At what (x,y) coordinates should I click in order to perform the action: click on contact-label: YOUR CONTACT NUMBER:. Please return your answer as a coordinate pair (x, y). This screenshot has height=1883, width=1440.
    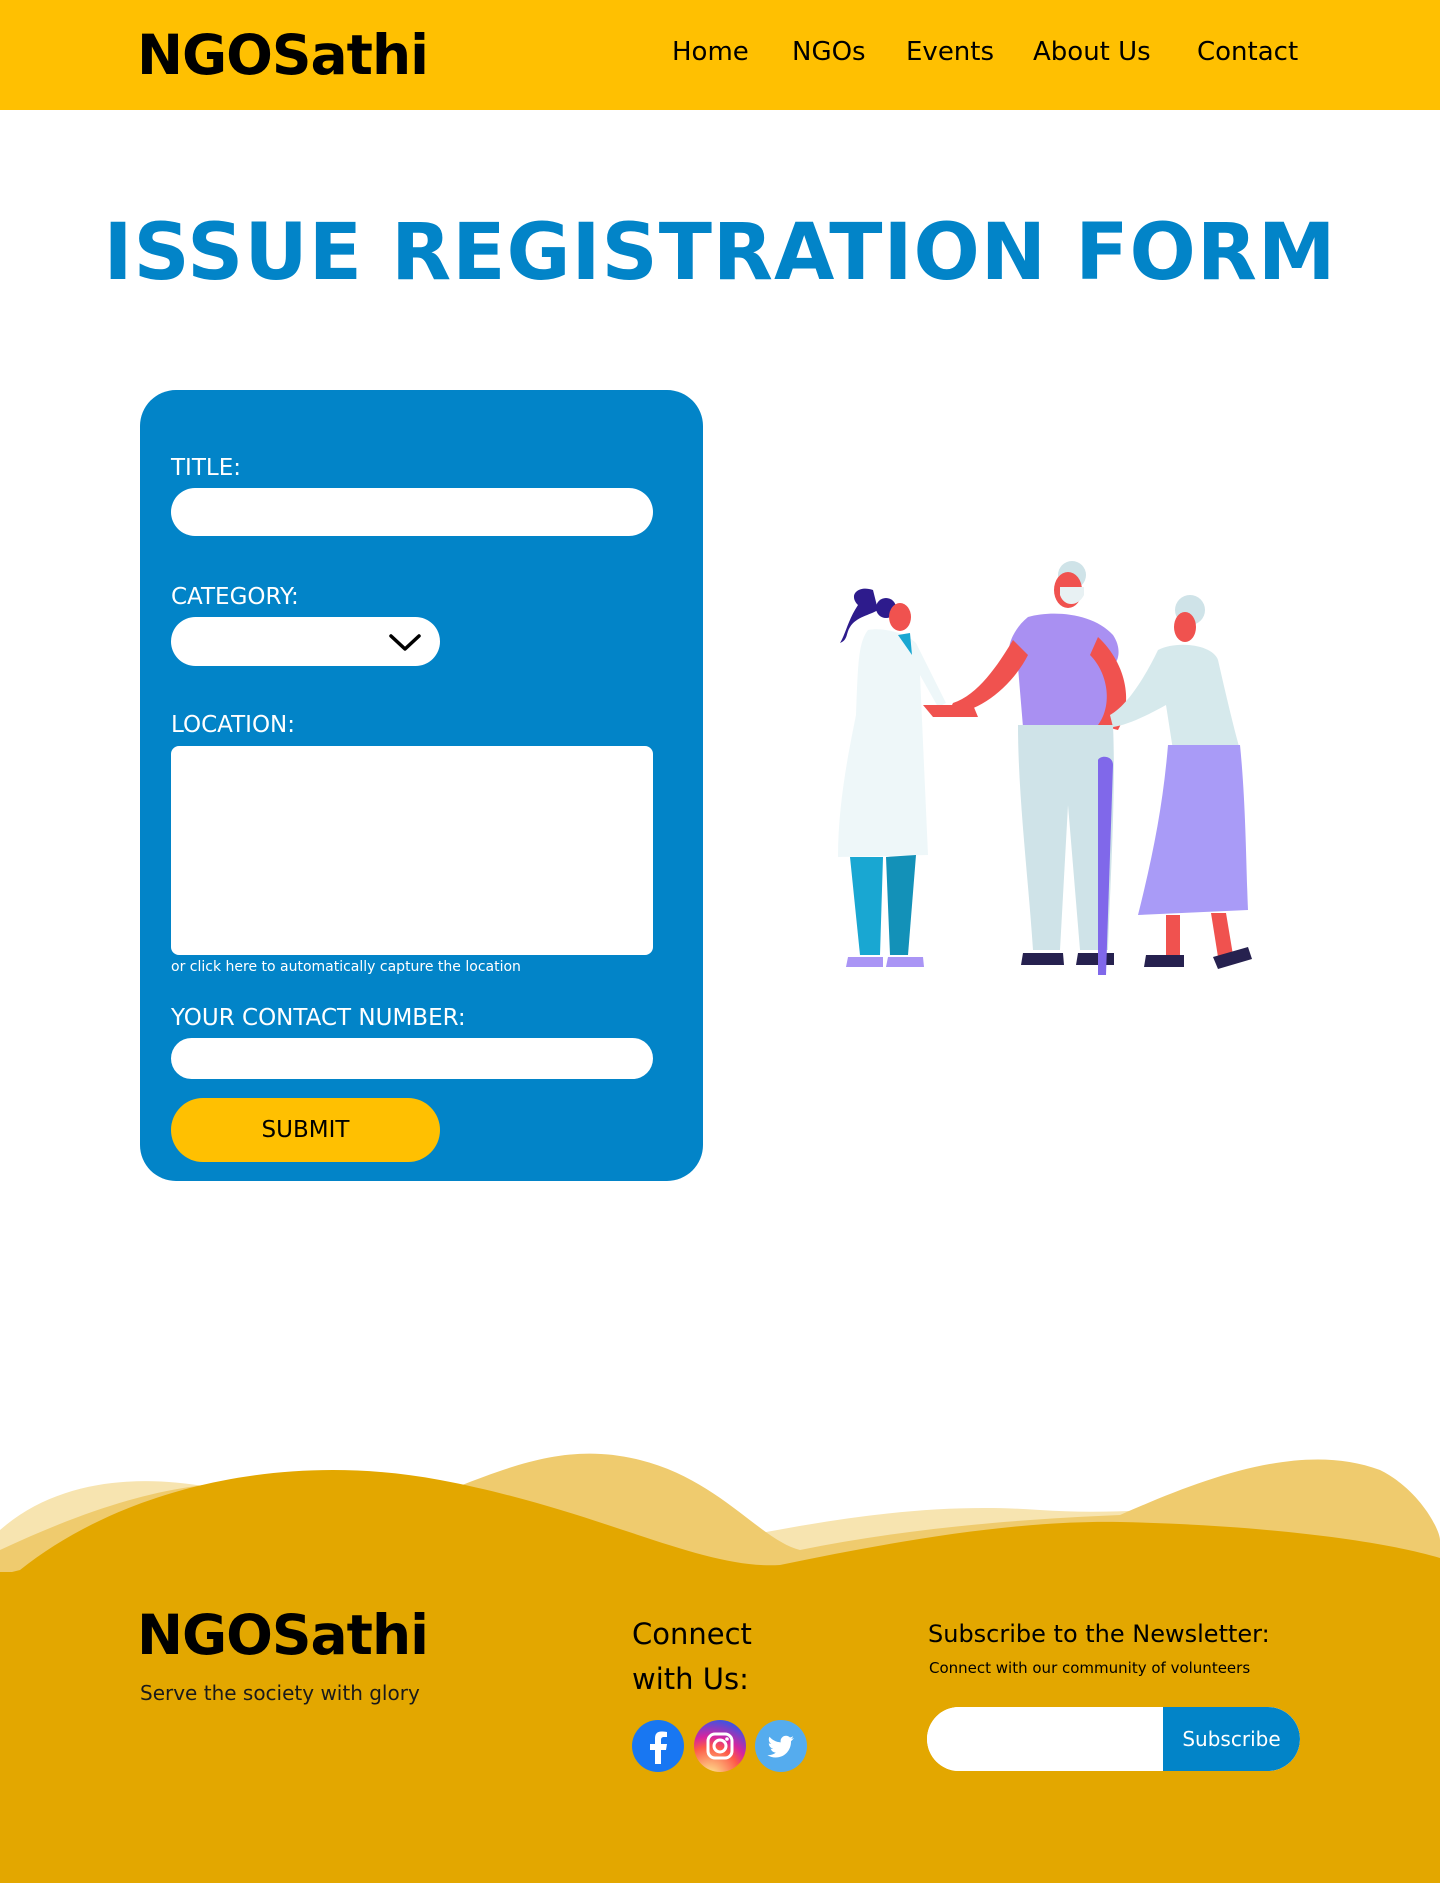
    Looking at the image, I should click on (318, 1018).